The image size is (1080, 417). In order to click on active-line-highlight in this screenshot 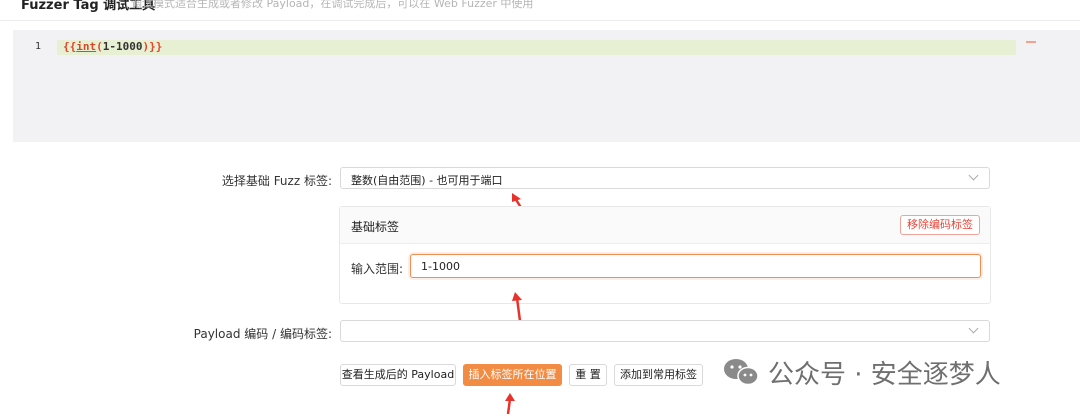, I will do `click(536, 47)`.